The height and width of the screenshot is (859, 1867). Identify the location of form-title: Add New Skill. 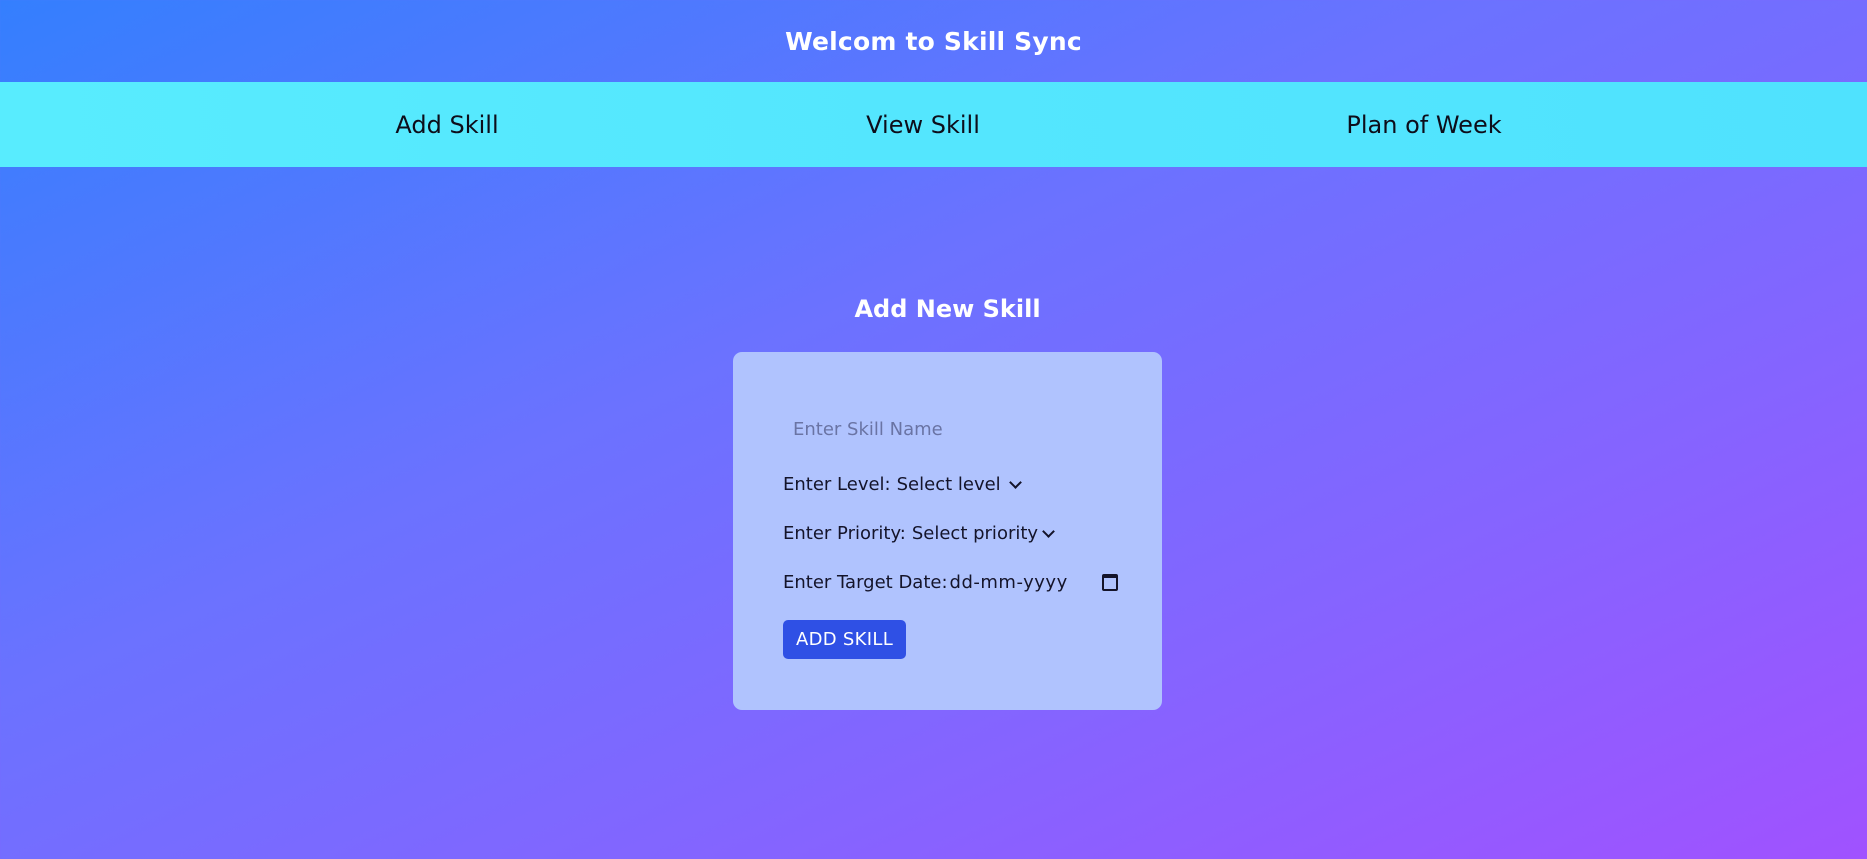
(947, 309).